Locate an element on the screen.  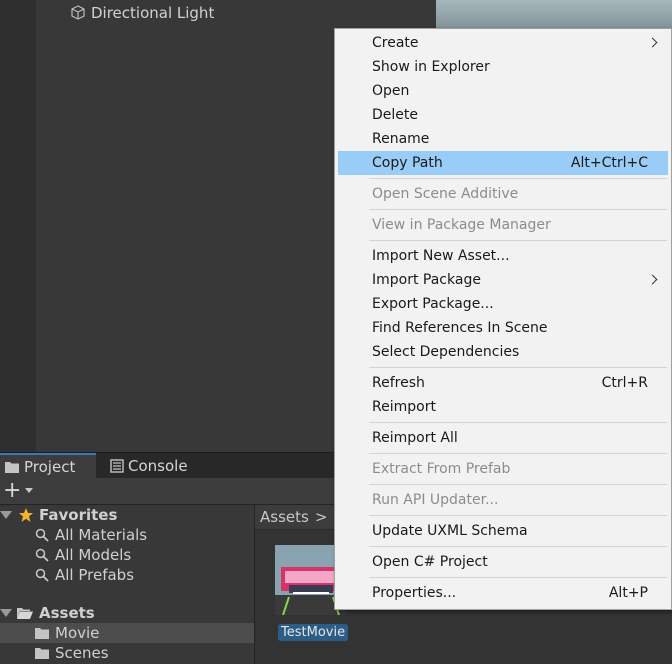
menu-item-open: Open is located at coordinates (503, 91).